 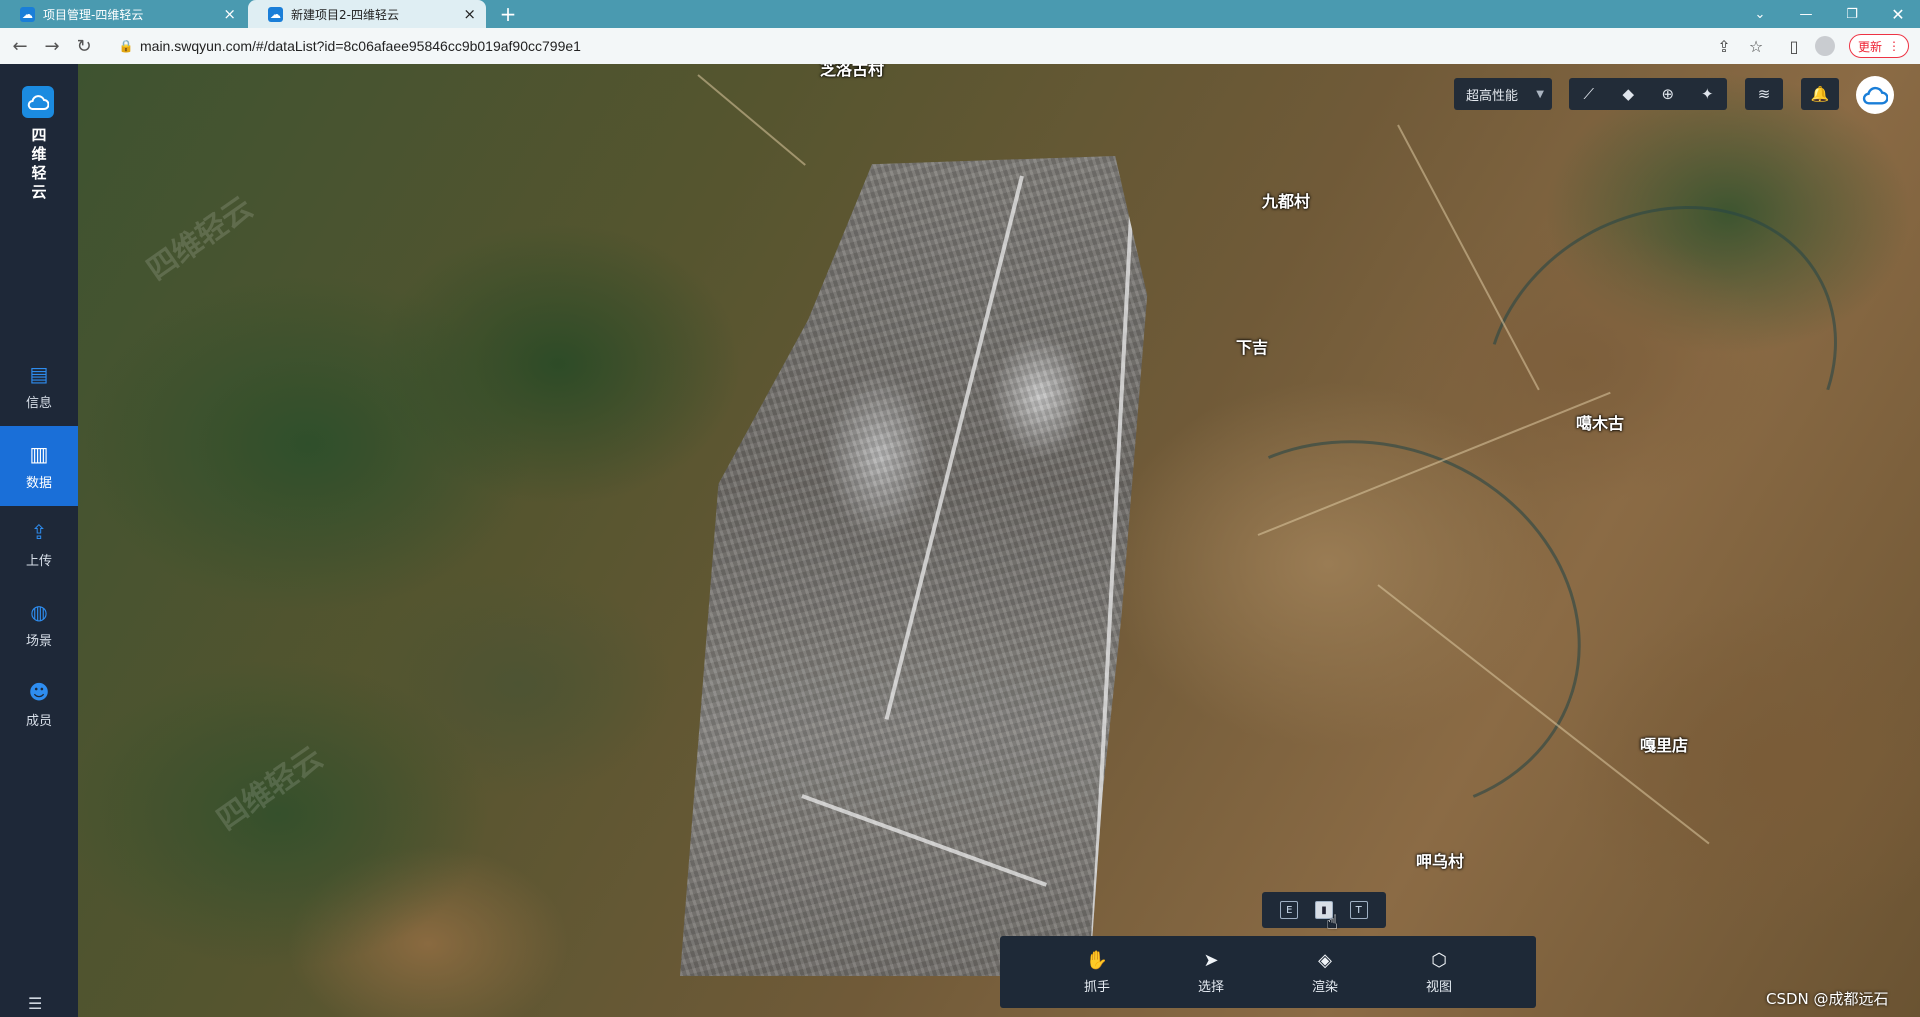 I want to click on document-icon: ▤, so click(x=39, y=373).